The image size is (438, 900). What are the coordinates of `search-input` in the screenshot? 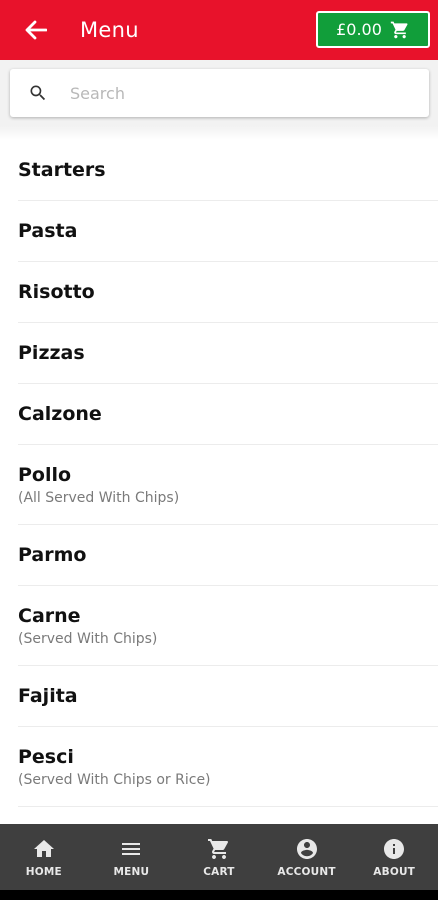 It's located at (220, 93).